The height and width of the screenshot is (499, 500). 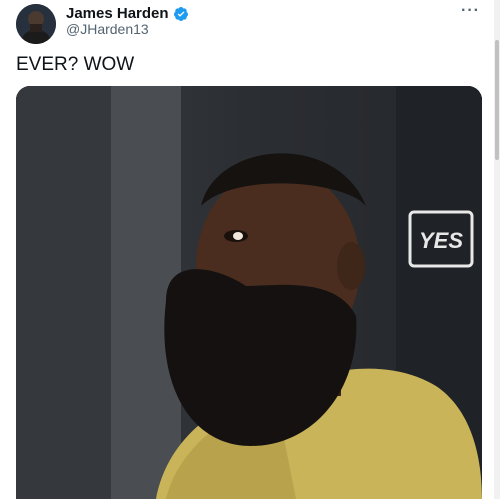 I want to click on more-options-icon: ···, so click(x=470, y=11).